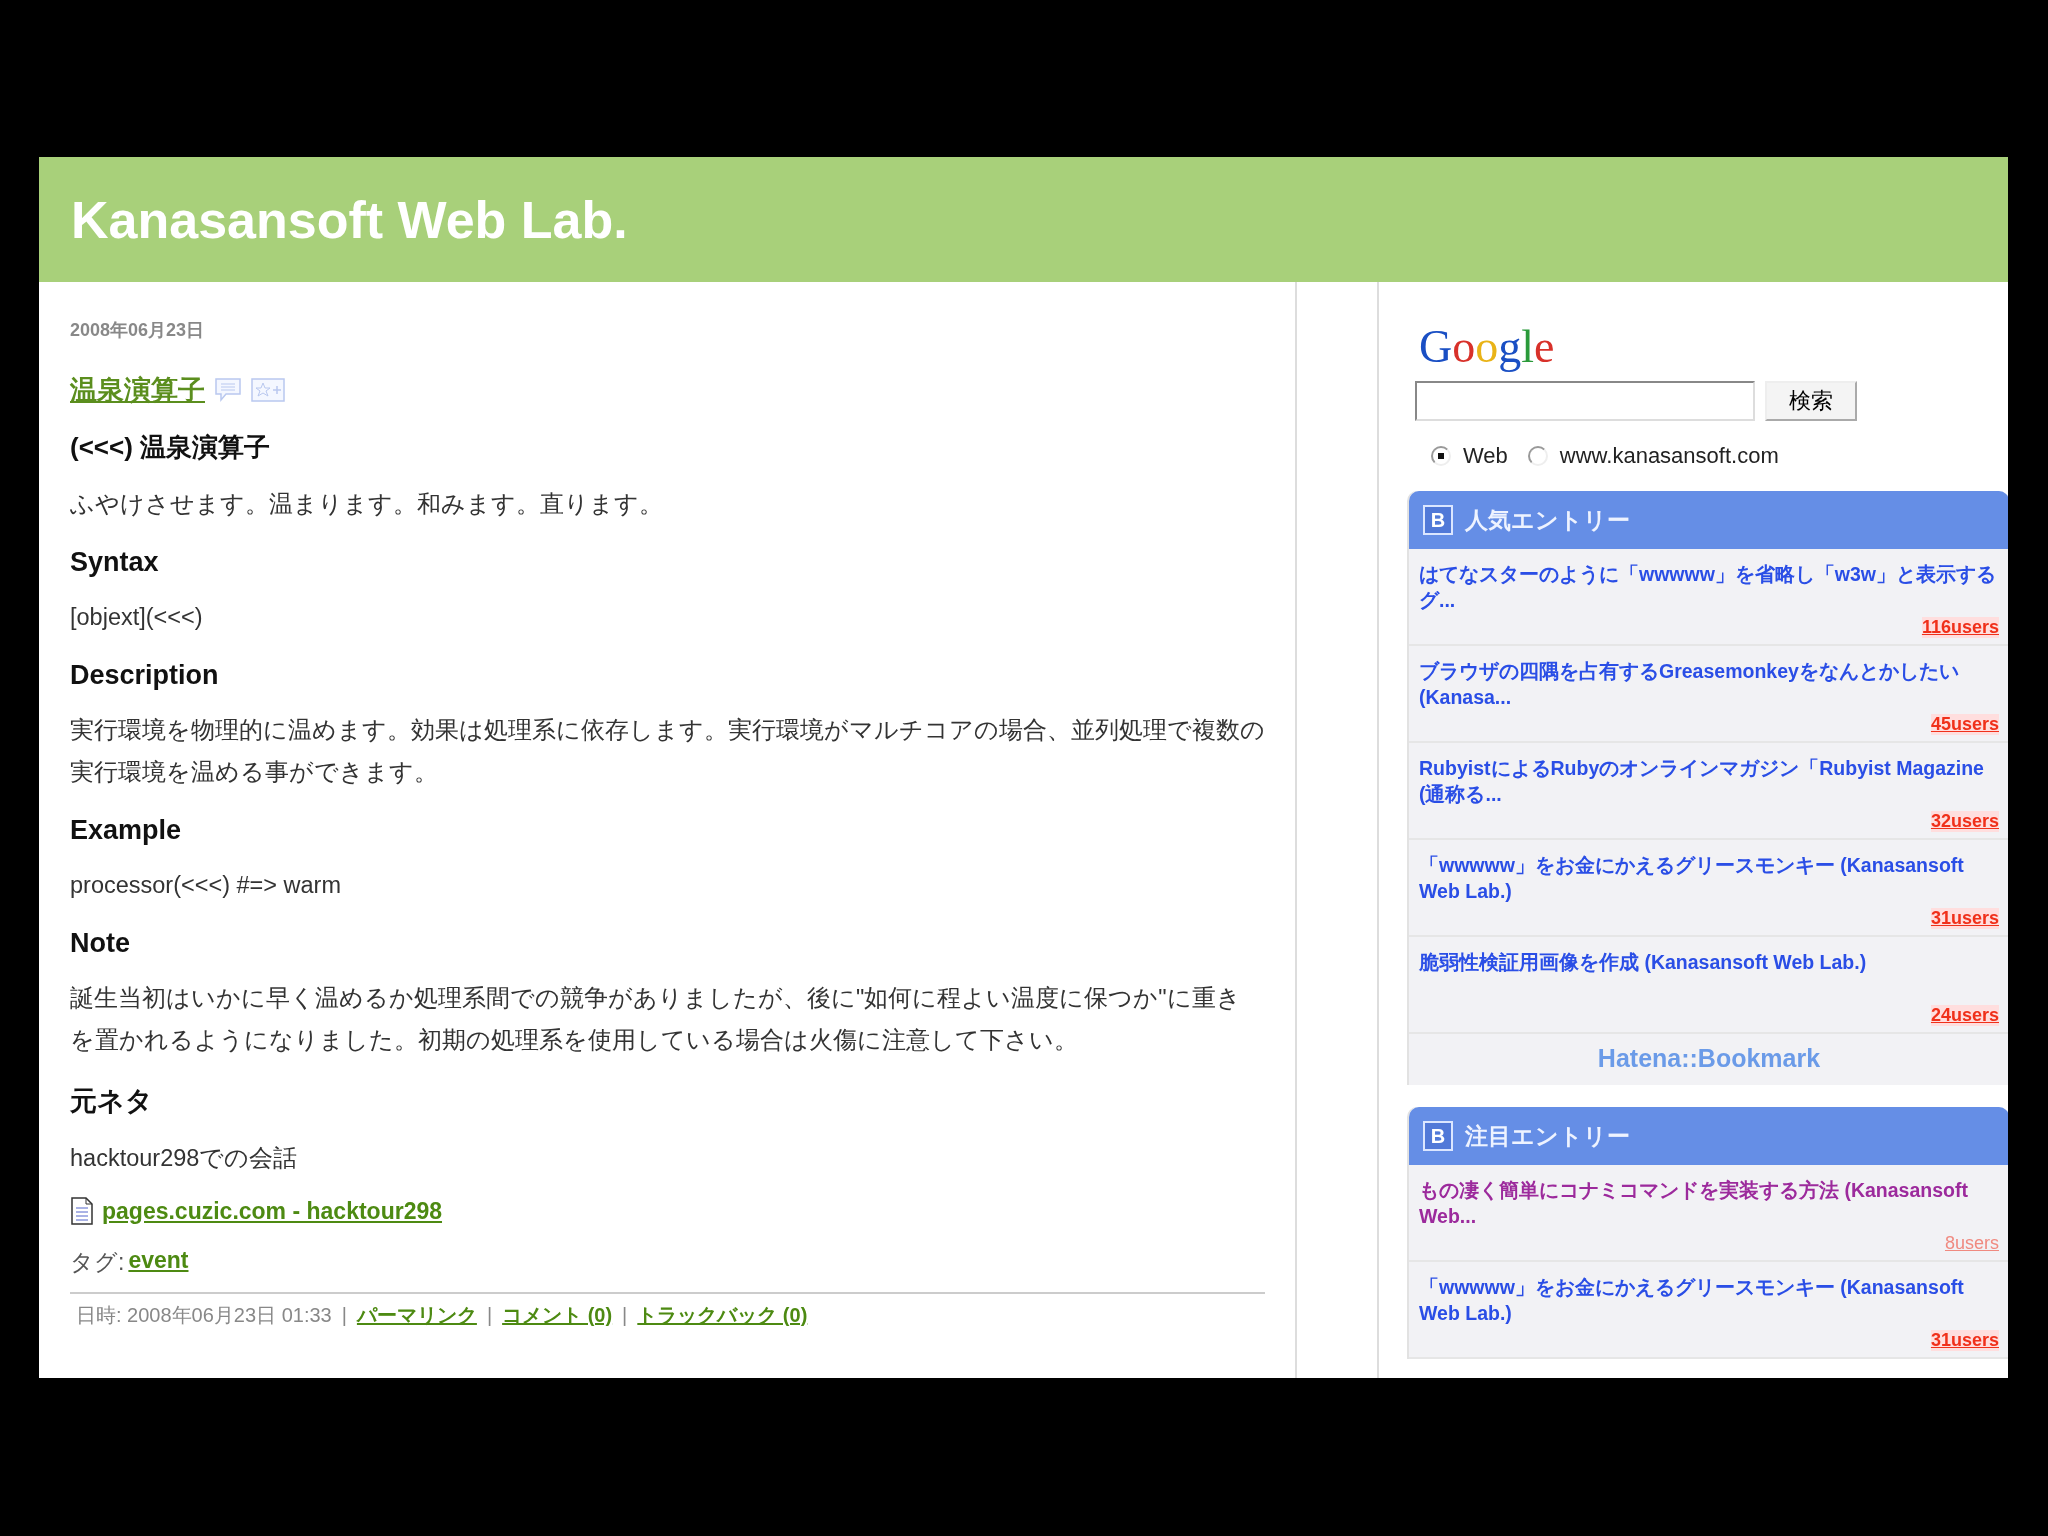  Describe the element at coordinates (416, 1315) in the screenshot. I see `footer-link: パーマリンク` at that location.